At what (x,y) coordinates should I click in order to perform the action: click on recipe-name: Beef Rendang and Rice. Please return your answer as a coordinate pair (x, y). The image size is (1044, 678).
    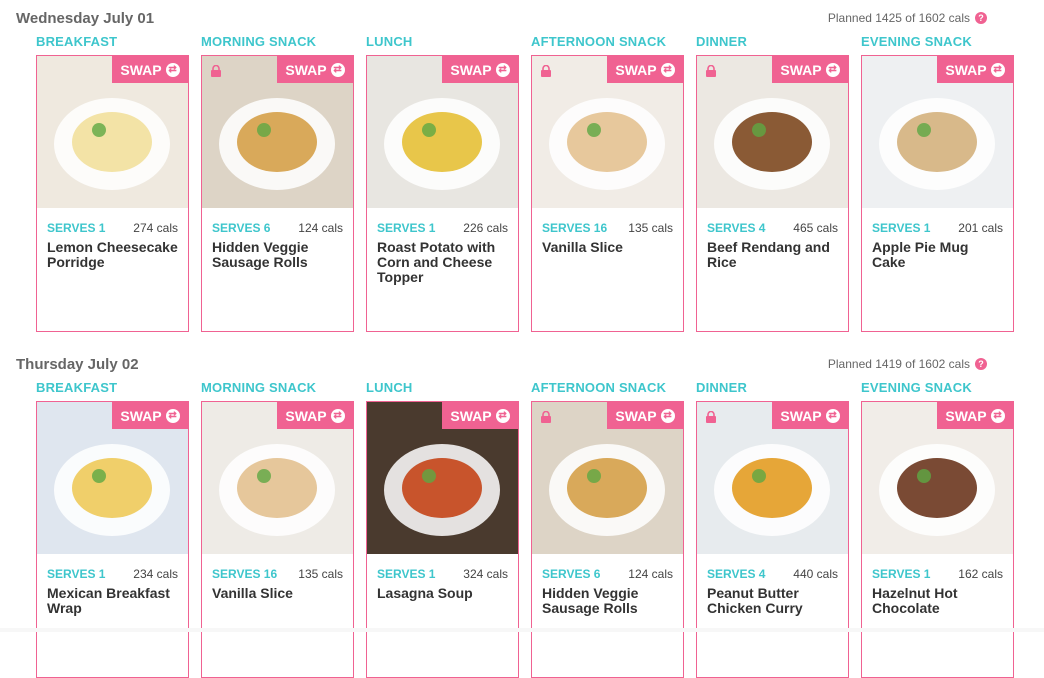
    Looking at the image, I should click on (773, 255).